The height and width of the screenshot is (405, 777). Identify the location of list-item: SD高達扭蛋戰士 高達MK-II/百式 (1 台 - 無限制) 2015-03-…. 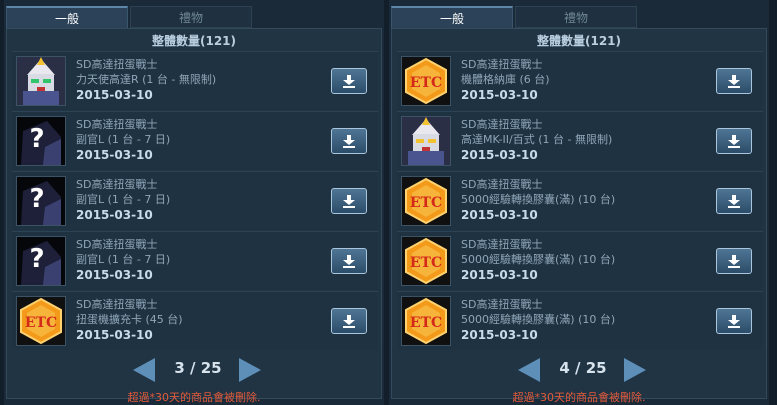
(580, 140).